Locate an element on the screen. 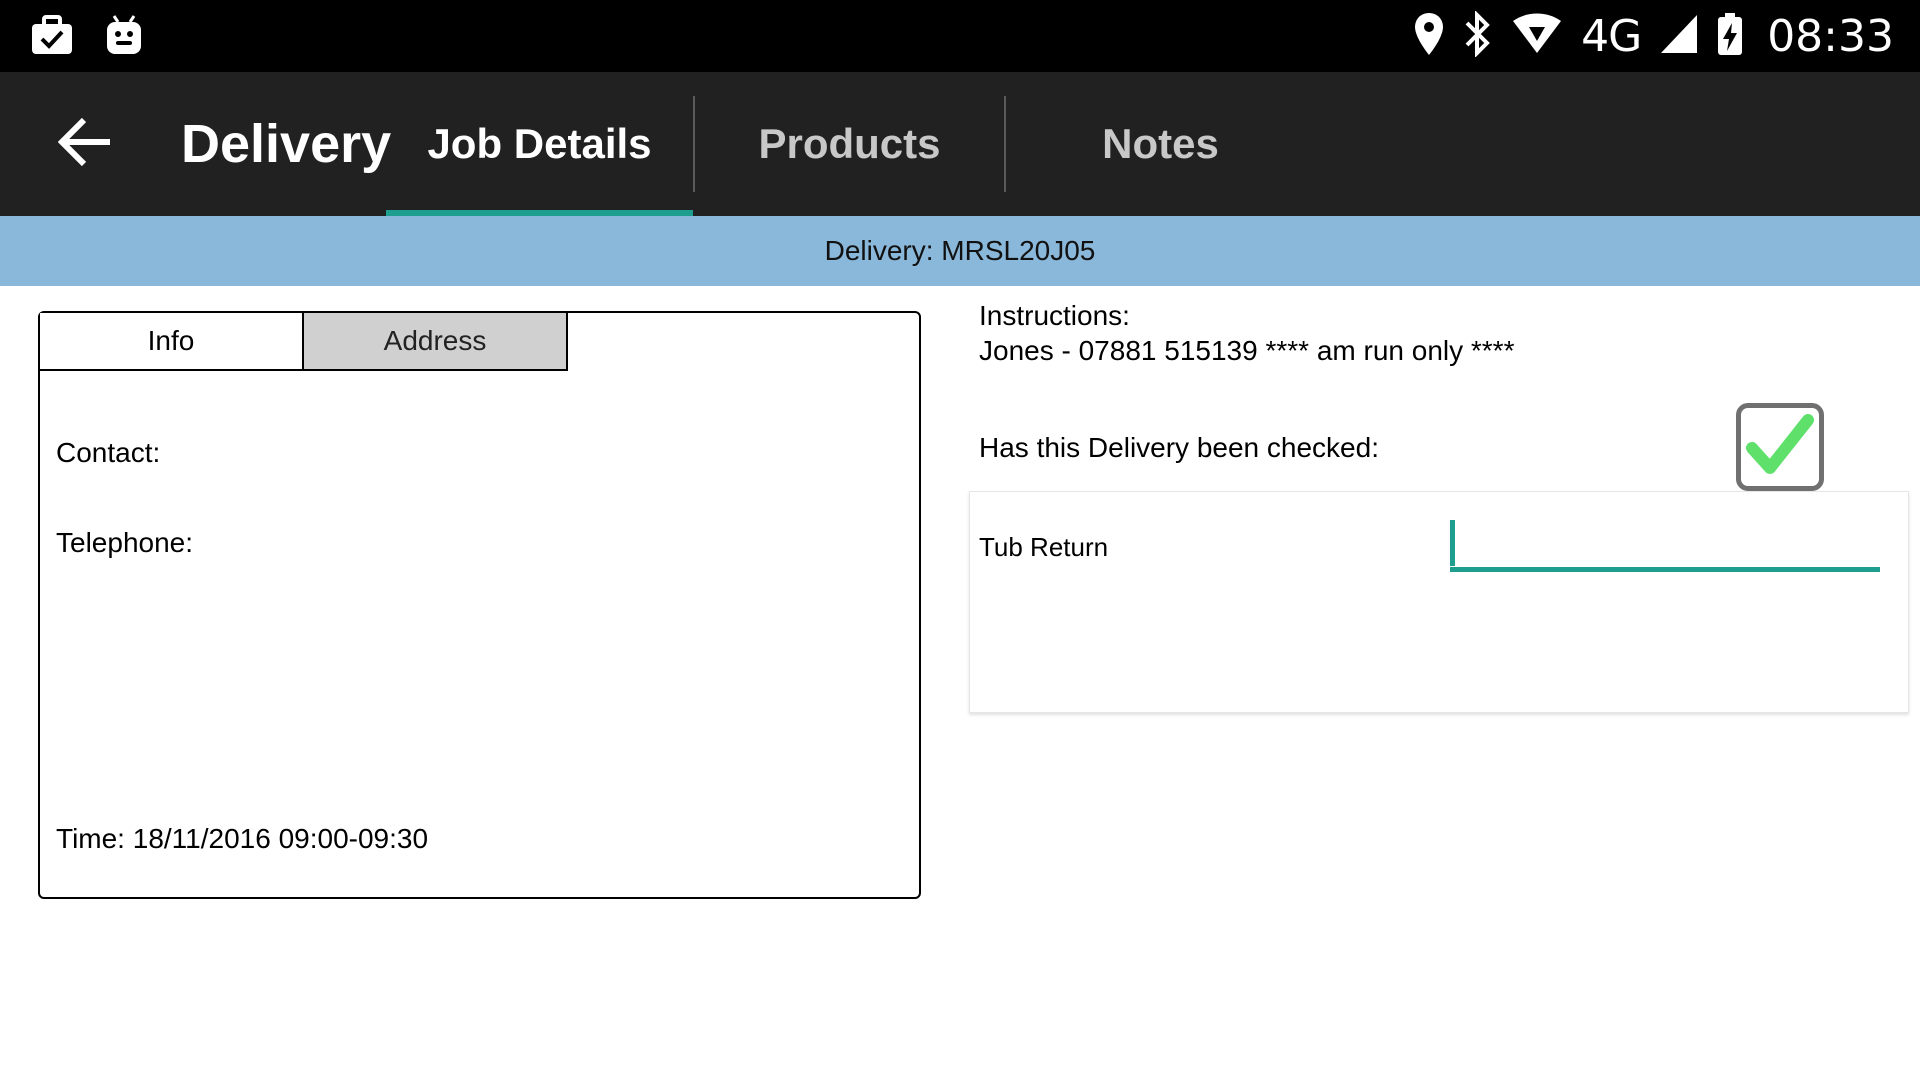 The height and width of the screenshot is (1080, 1920). wifi-icon is located at coordinates (1537, 36).